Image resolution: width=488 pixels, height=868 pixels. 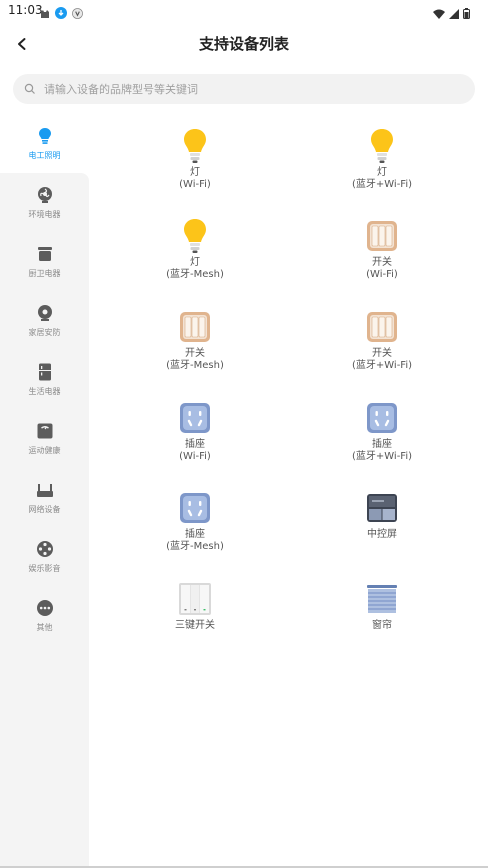 I want to click on search-input, so click(x=244, y=89).